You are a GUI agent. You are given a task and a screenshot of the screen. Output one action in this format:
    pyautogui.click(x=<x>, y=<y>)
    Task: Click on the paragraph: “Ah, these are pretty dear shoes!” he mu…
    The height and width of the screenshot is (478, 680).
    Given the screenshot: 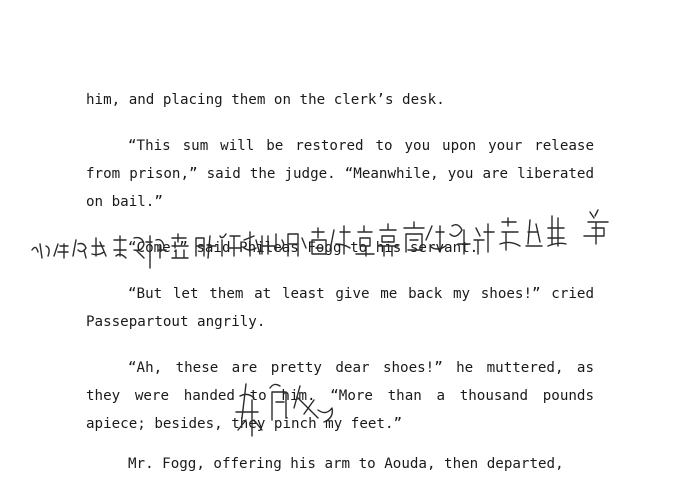 What is the action you would take?
    pyautogui.click(x=340, y=396)
    